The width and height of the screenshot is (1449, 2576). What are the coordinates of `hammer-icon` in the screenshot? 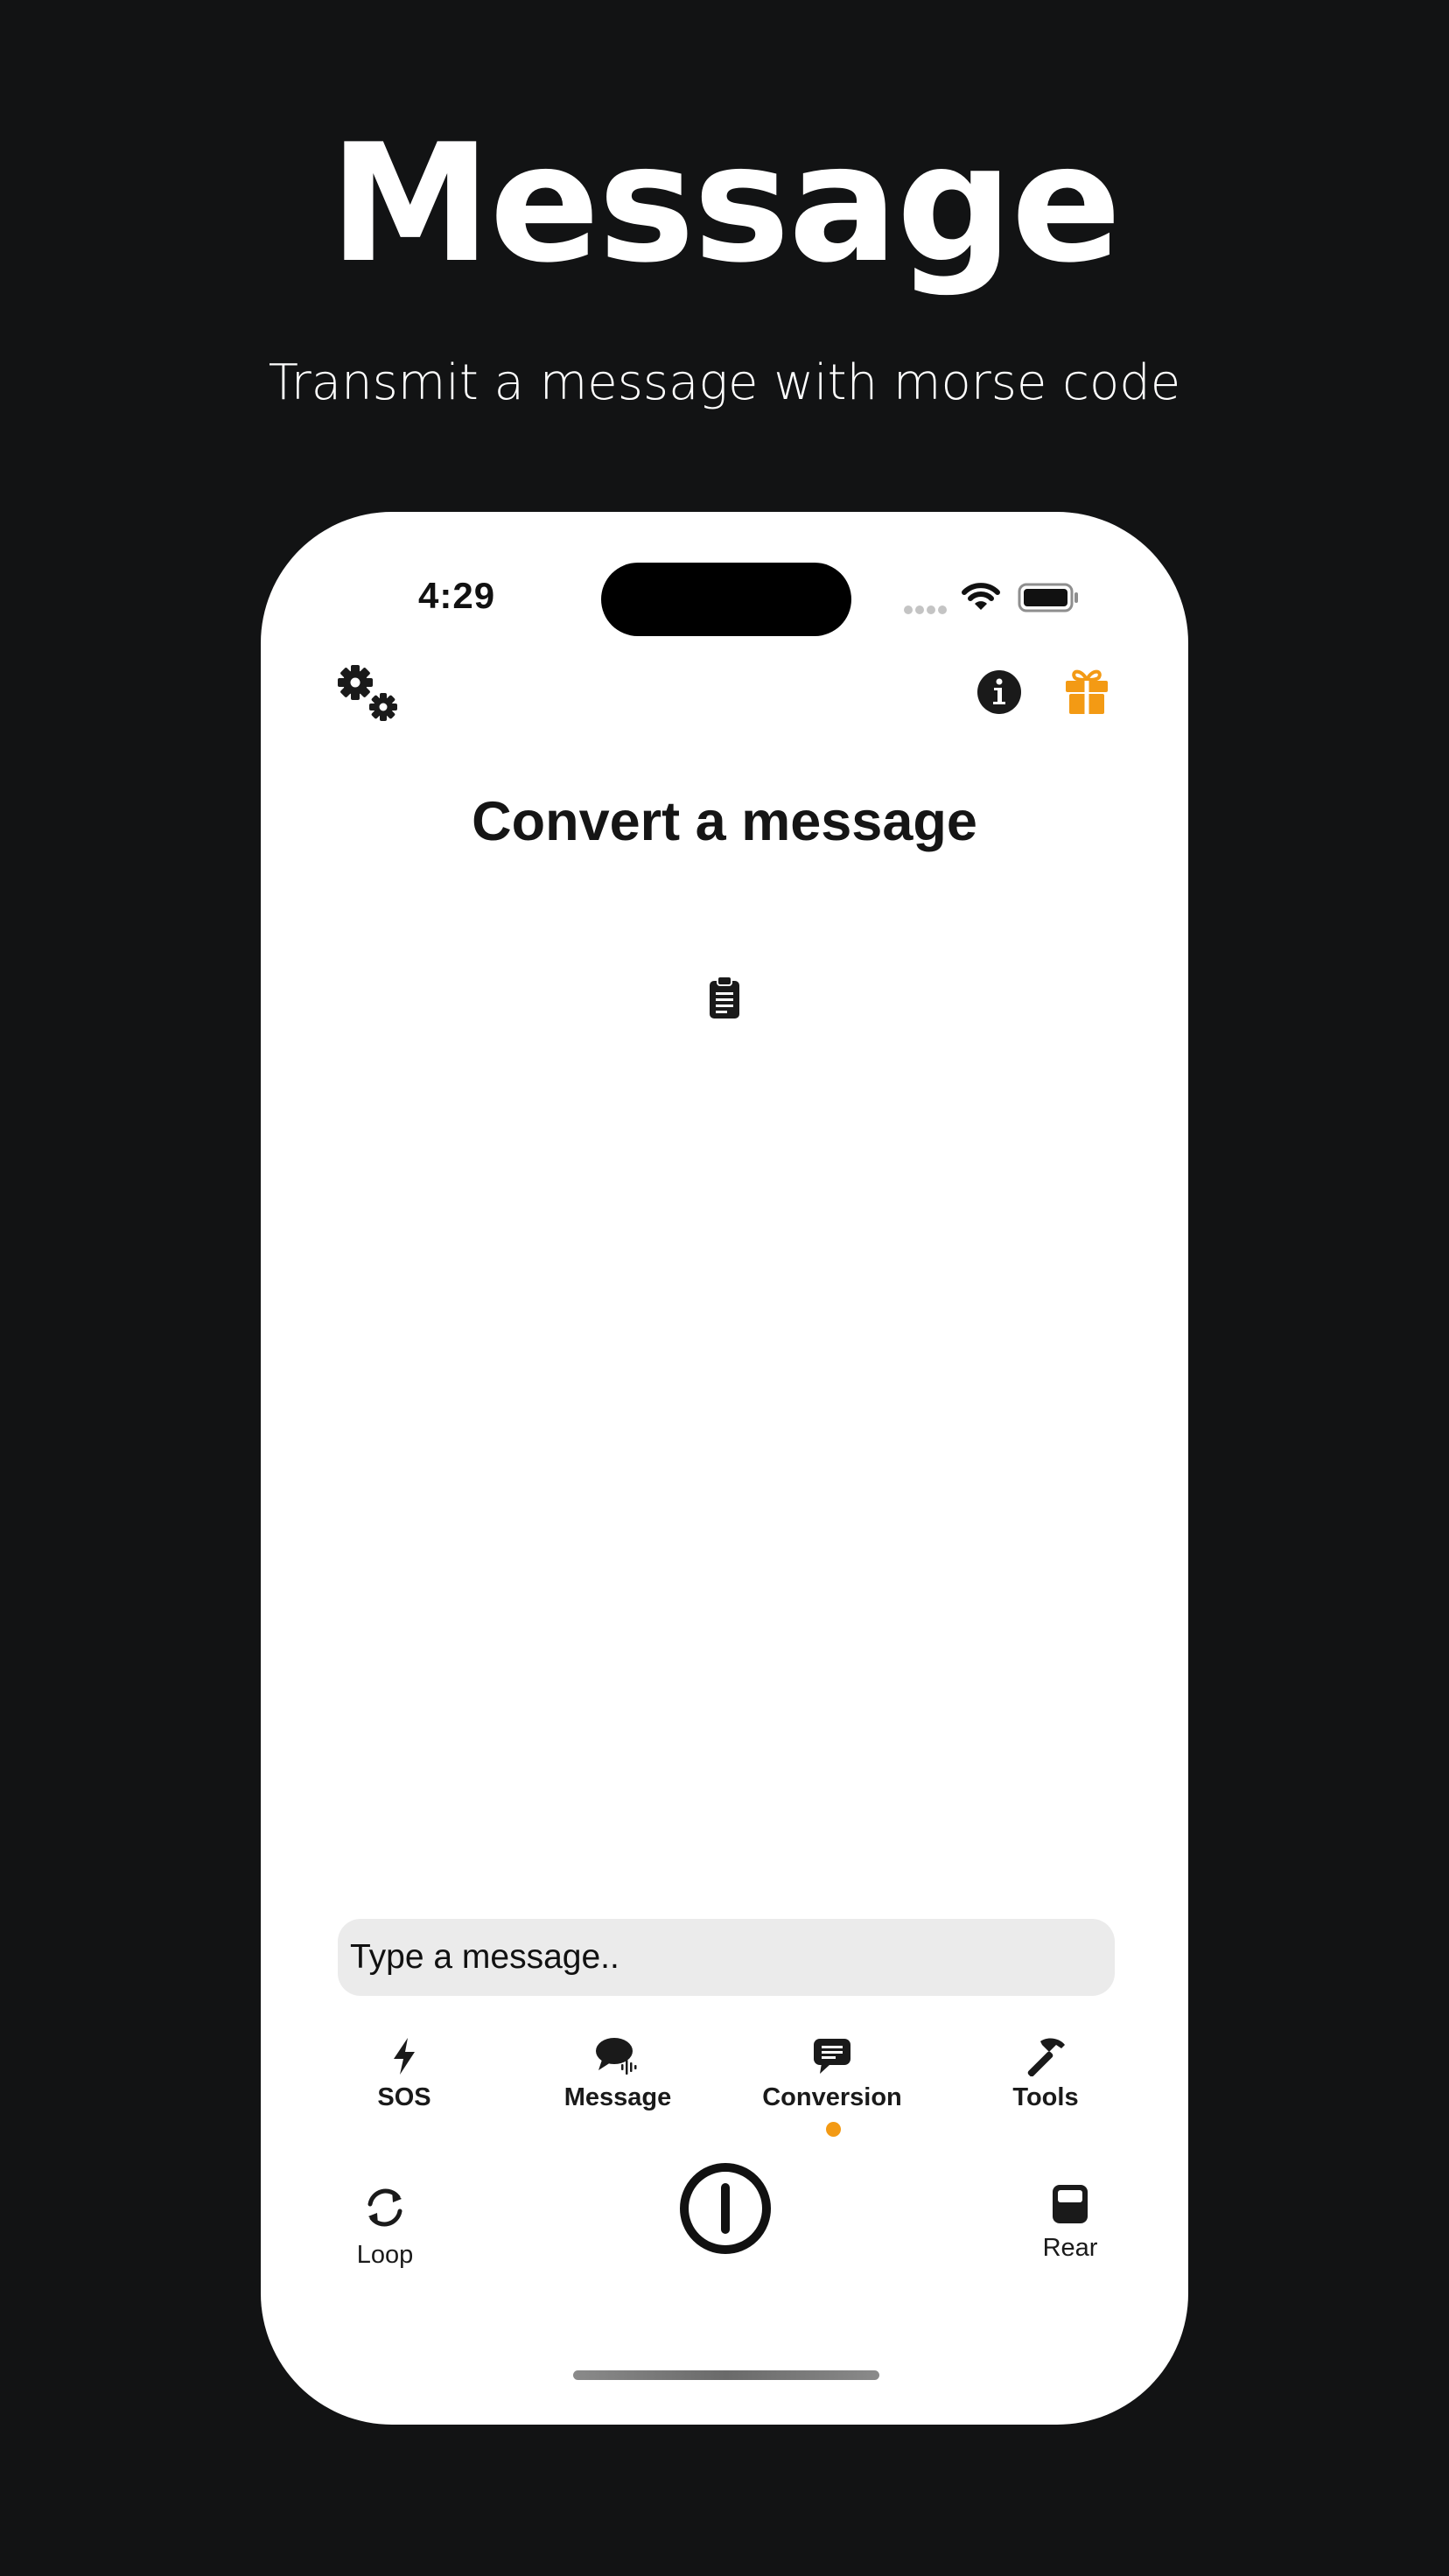 It's located at (1046, 2057).